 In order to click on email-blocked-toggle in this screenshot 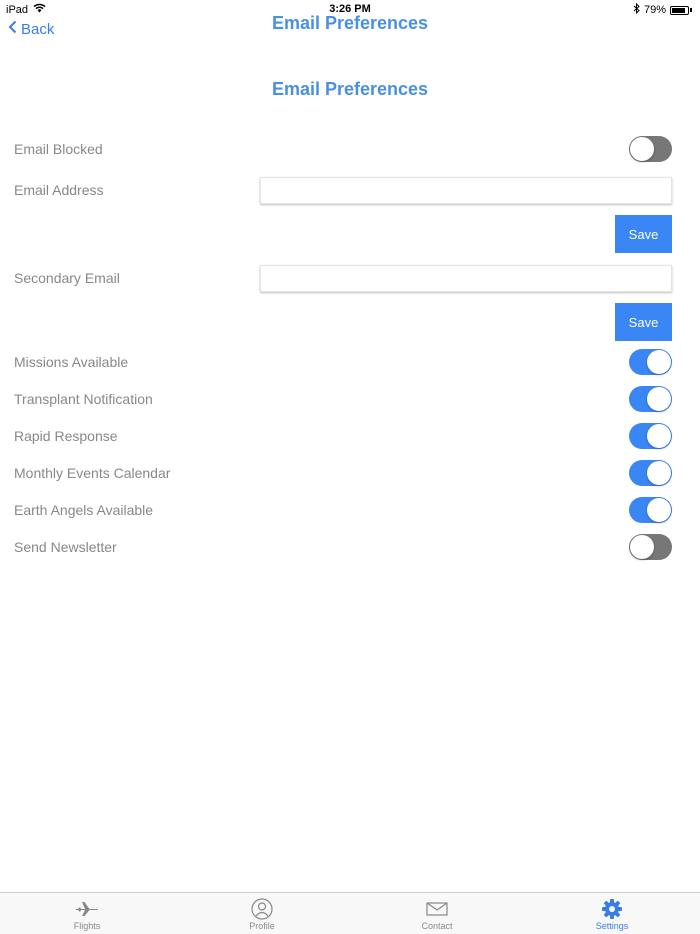, I will do `click(650, 149)`.